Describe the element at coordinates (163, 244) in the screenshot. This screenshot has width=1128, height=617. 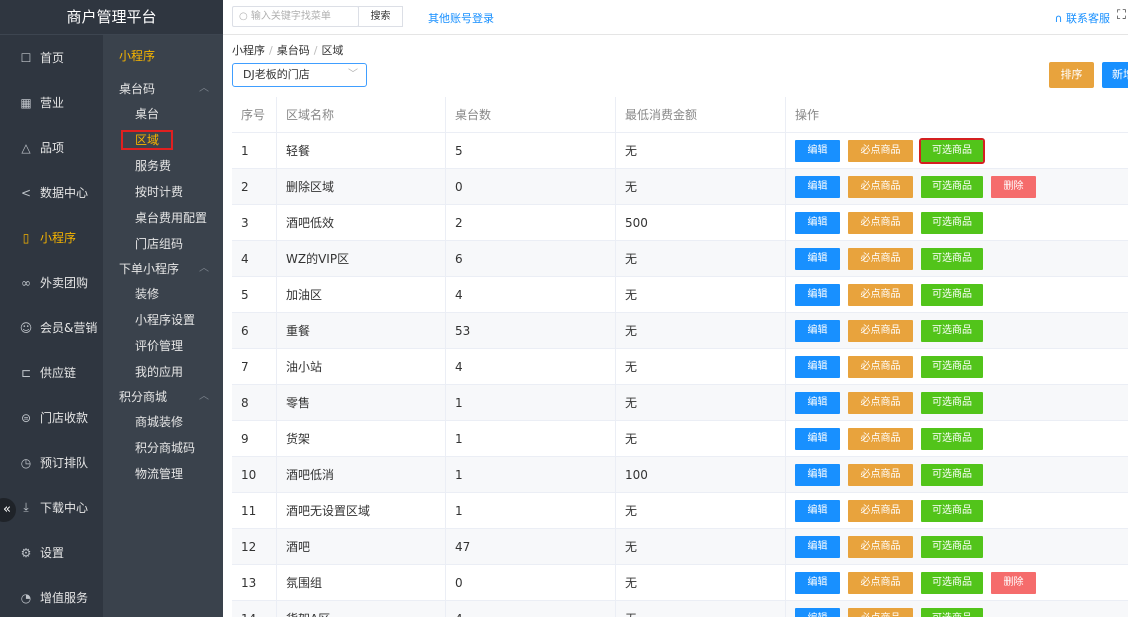
I see `sub-nav-item: 门店组码` at that location.